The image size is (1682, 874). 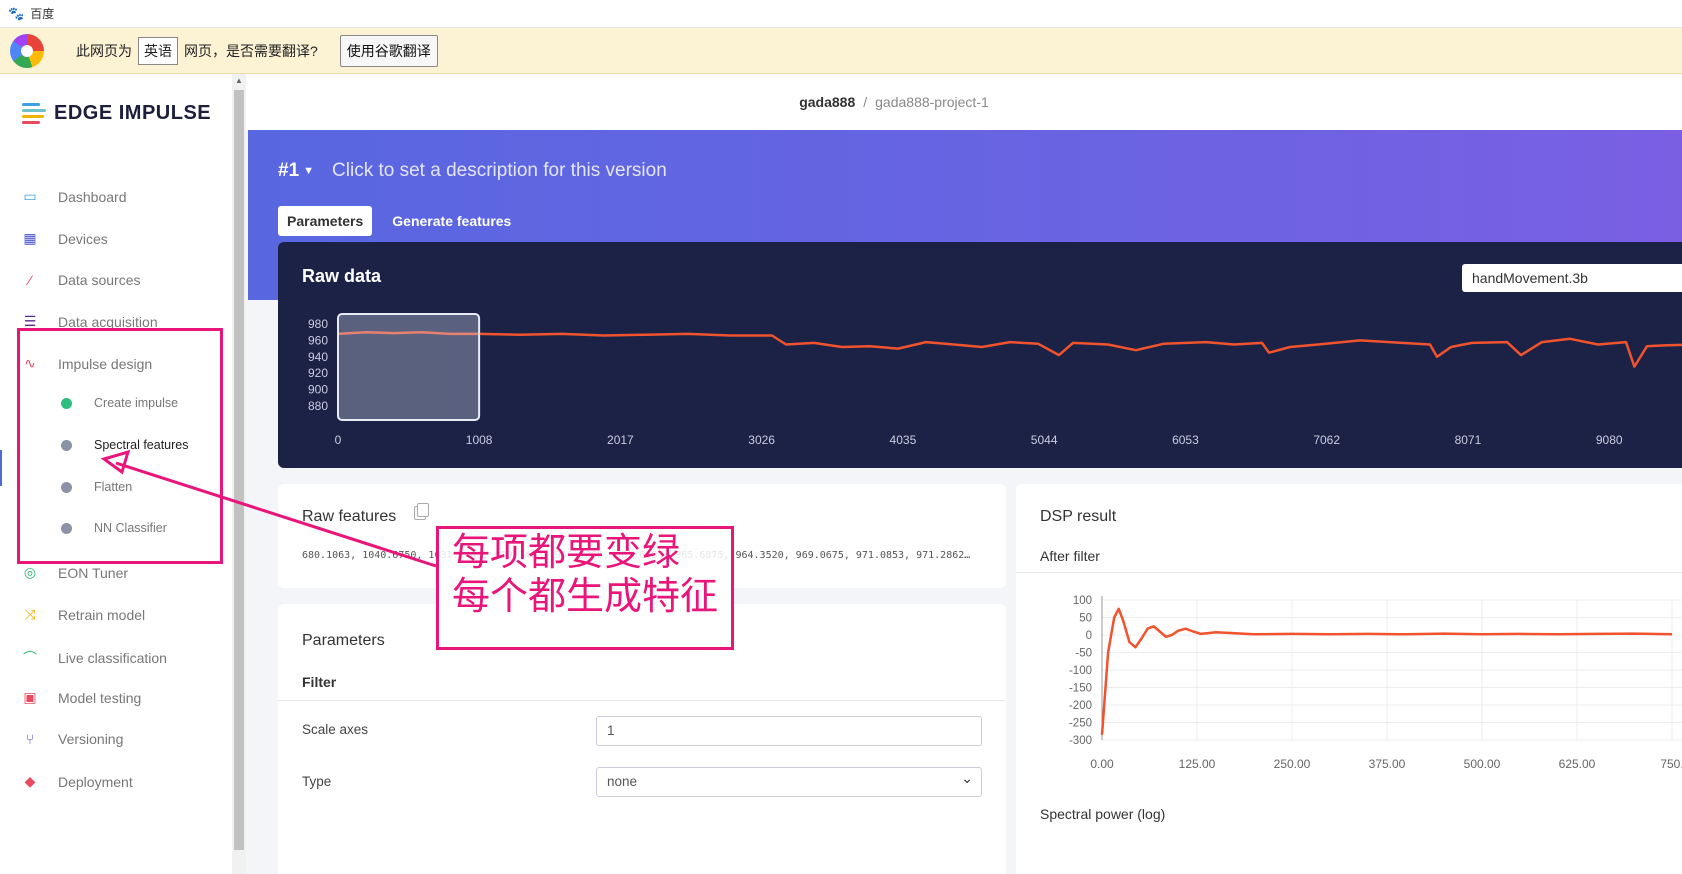 I want to click on x-tick-label: 625.00, so click(x=1577, y=764).